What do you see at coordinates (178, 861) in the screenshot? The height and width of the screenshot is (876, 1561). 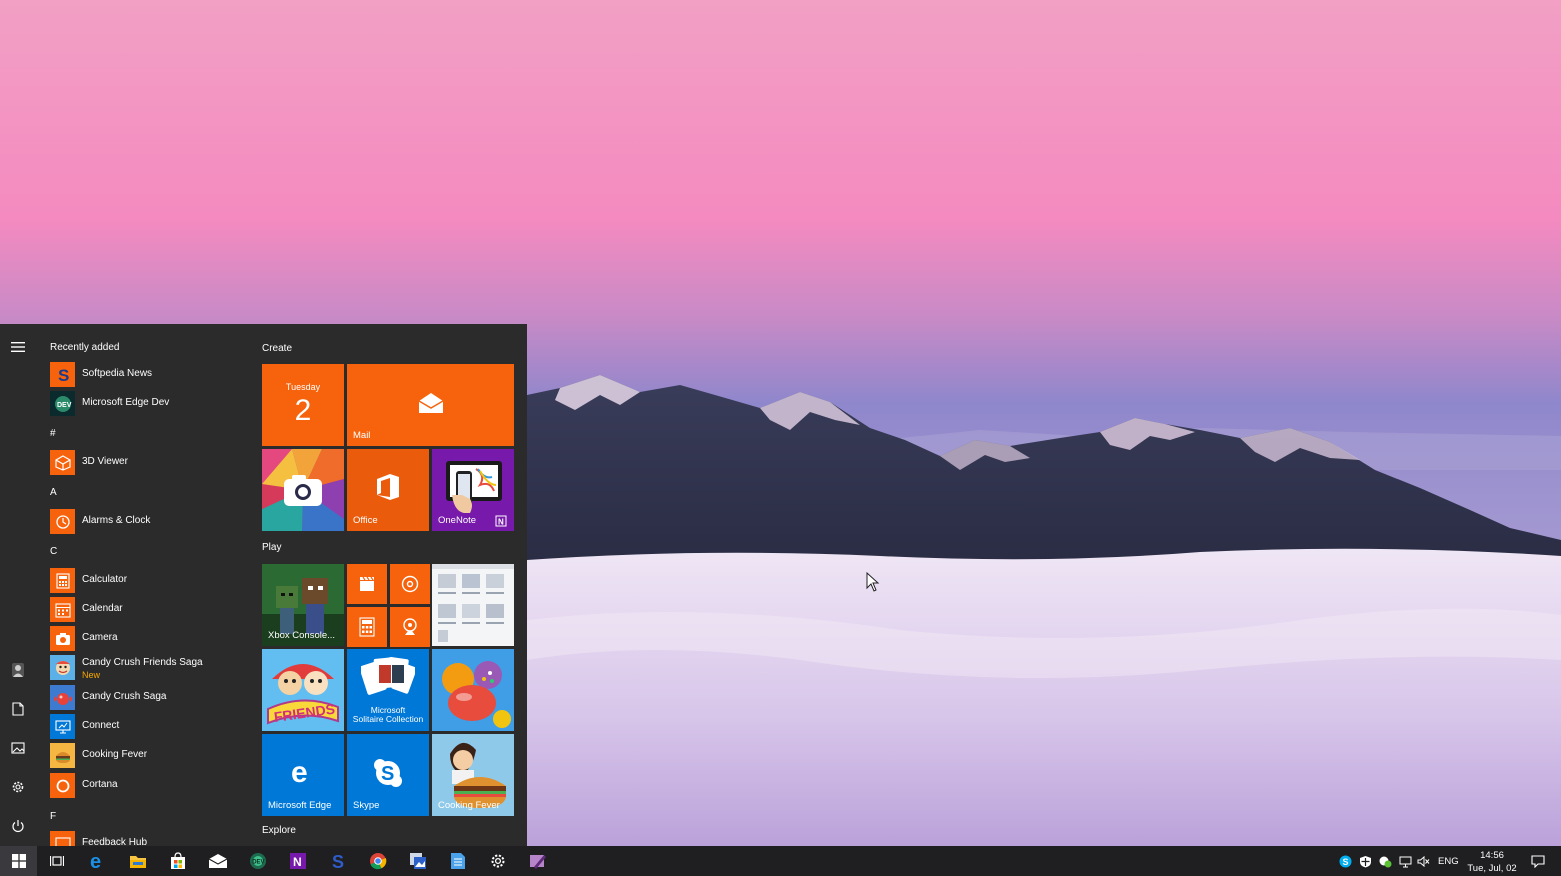 I see `store-icon` at bounding box center [178, 861].